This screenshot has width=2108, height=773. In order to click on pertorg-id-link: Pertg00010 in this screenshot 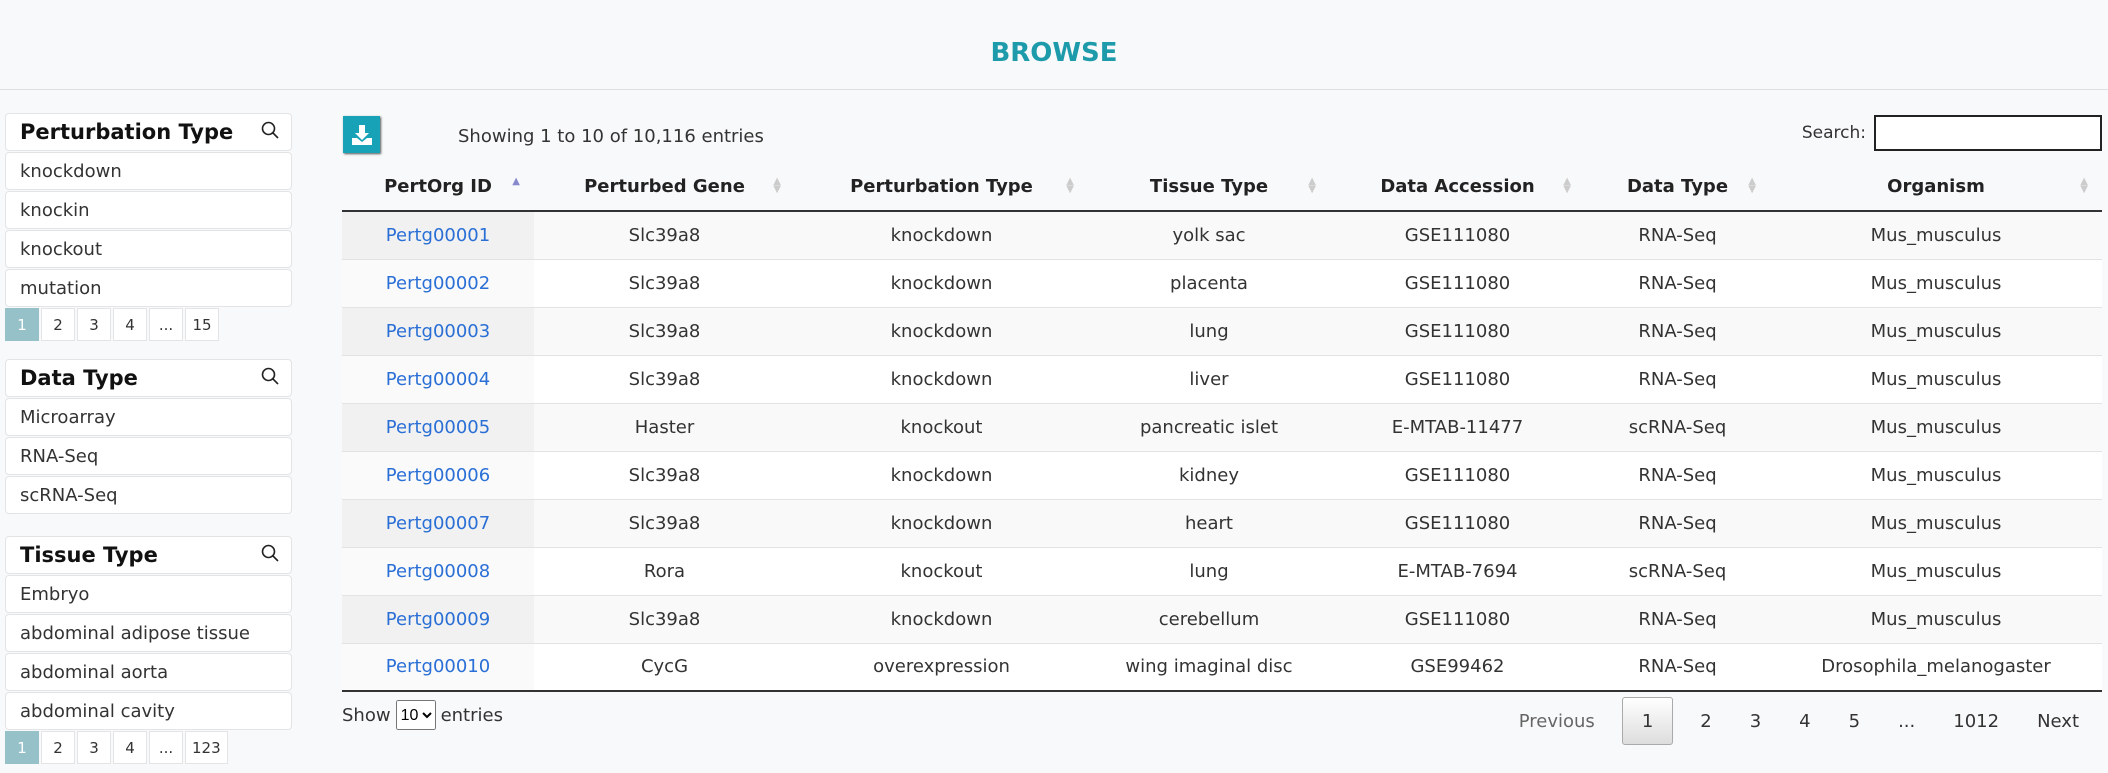, I will do `click(438, 666)`.